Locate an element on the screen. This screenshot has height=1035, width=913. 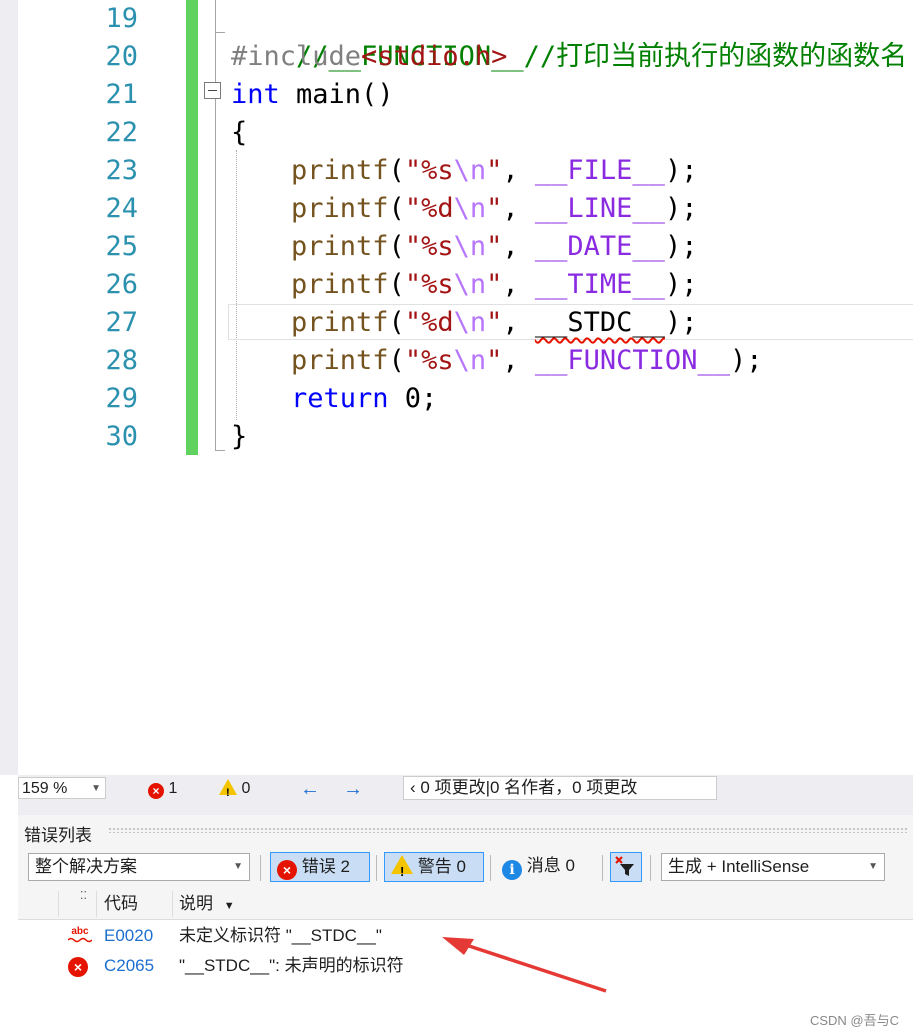
filter-clear-icon is located at coordinates (624, 866).